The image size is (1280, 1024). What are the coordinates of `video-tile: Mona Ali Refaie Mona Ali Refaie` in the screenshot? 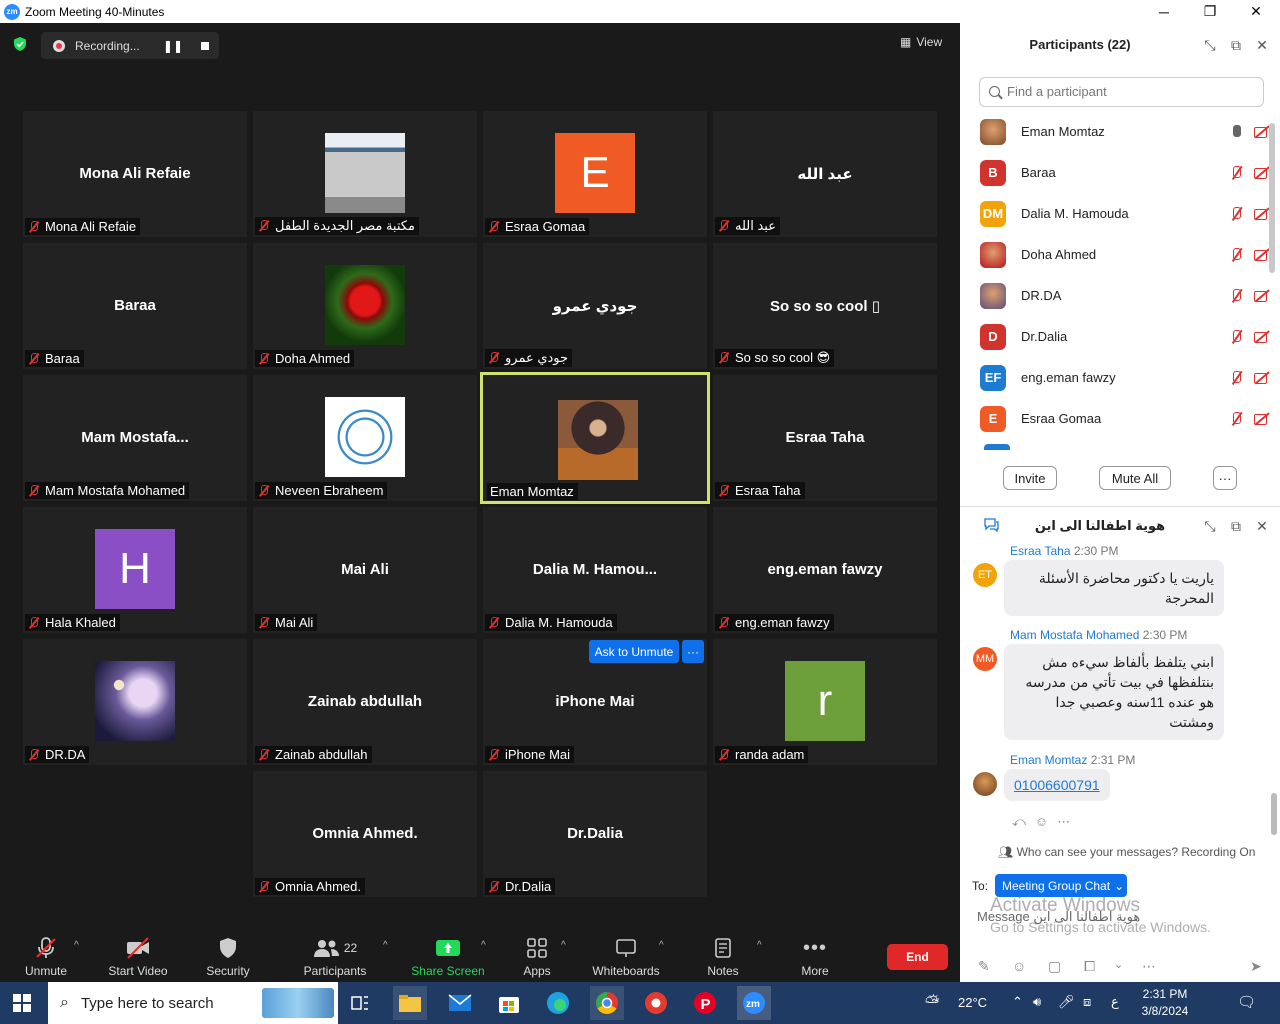 It's located at (135, 174).